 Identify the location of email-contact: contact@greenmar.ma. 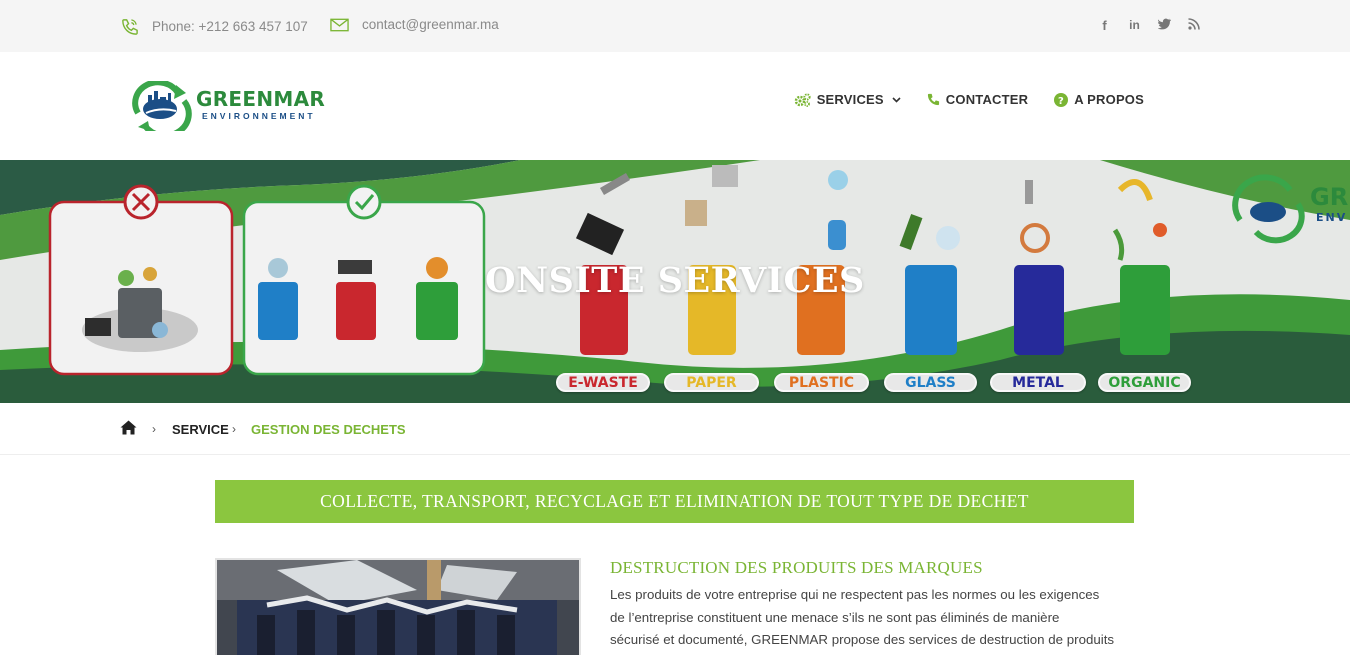
(414, 24).